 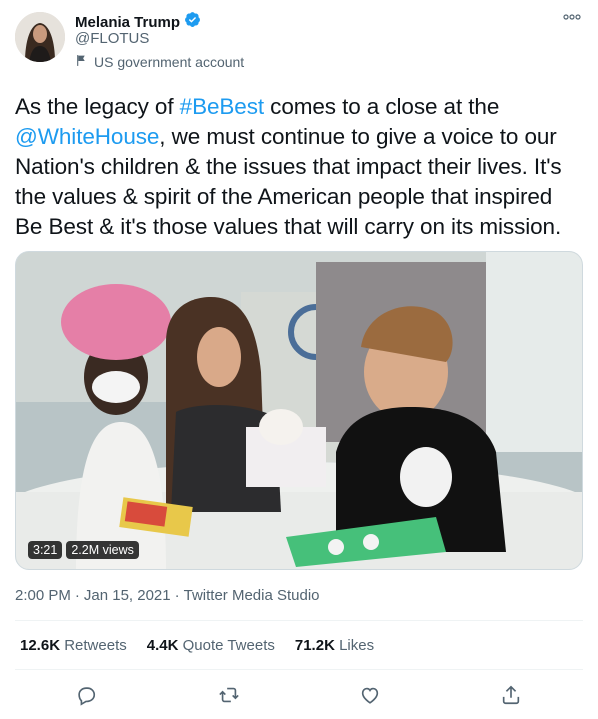 What do you see at coordinates (87, 136) in the screenshot?
I see `mention-link: @WhiteHouse` at bounding box center [87, 136].